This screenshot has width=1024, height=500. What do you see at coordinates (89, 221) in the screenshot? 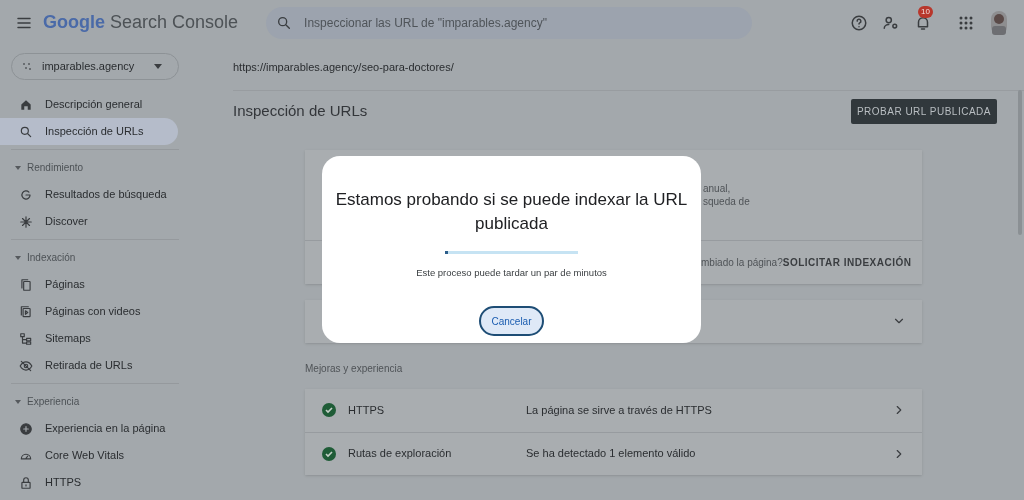
I see `sidebar-item: Discover` at bounding box center [89, 221].